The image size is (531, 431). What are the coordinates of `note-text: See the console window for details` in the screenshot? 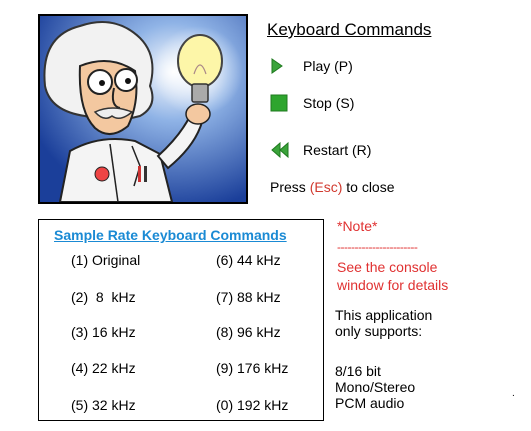 It's located at (427, 276).